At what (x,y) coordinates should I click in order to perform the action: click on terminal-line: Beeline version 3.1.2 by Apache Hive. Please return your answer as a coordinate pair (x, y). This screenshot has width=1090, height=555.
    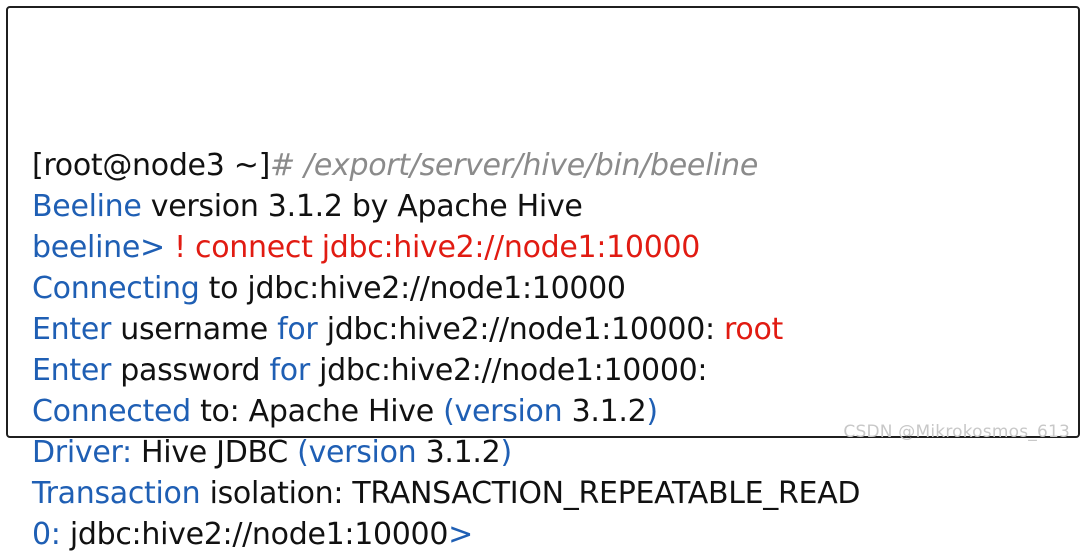
    Looking at the image, I should click on (550, 206).